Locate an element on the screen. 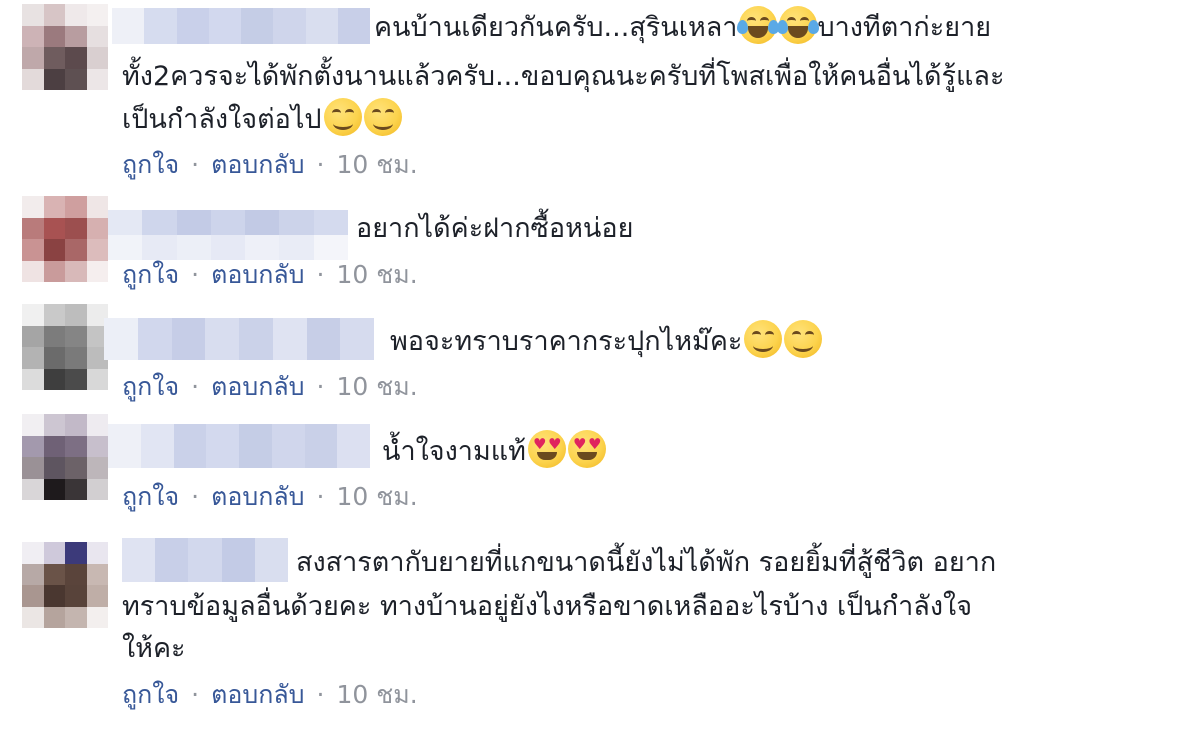 Image resolution: width=1200 pixels, height=736 pixels. comment-text-line-1b: บางทีตาก่ะยาย is located at coordinates (904, 27).